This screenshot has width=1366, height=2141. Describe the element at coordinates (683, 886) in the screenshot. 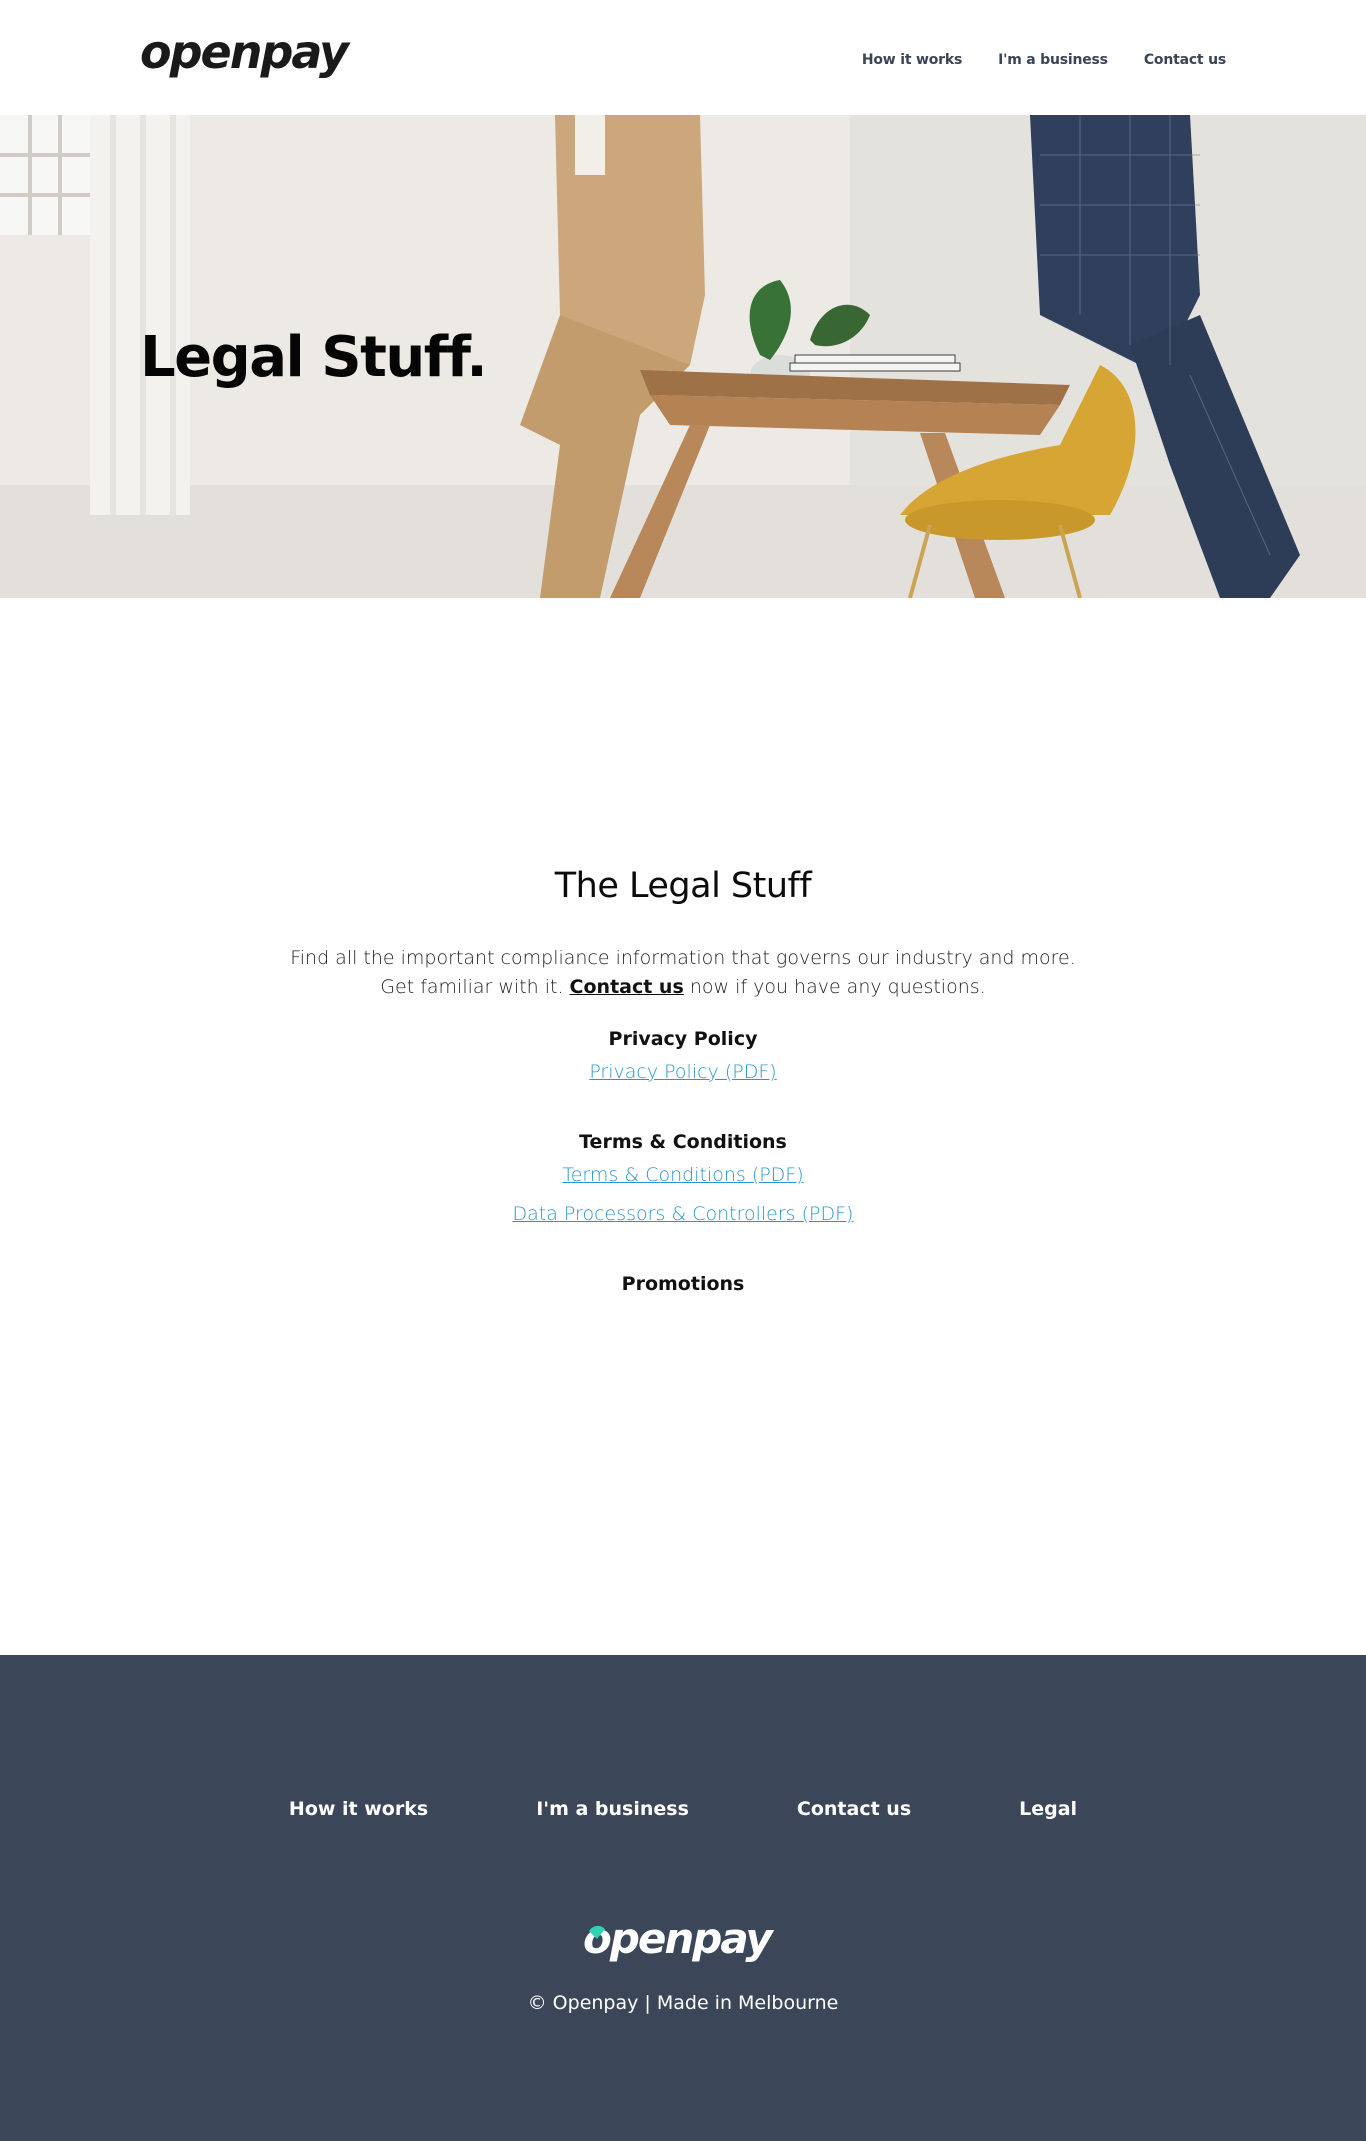

I see `page-title: The Legal Stuff` at that location.